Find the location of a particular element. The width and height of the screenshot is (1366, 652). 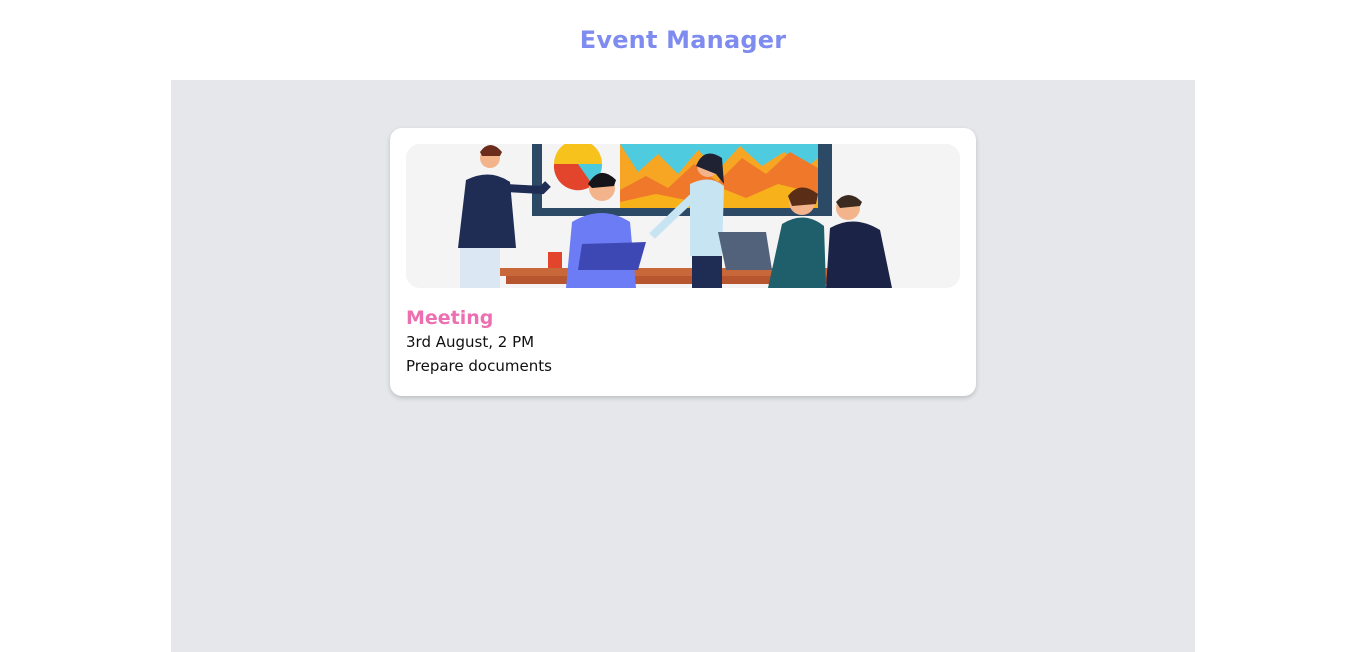

app-title: Event Manager is located at coordinates (683, 40).